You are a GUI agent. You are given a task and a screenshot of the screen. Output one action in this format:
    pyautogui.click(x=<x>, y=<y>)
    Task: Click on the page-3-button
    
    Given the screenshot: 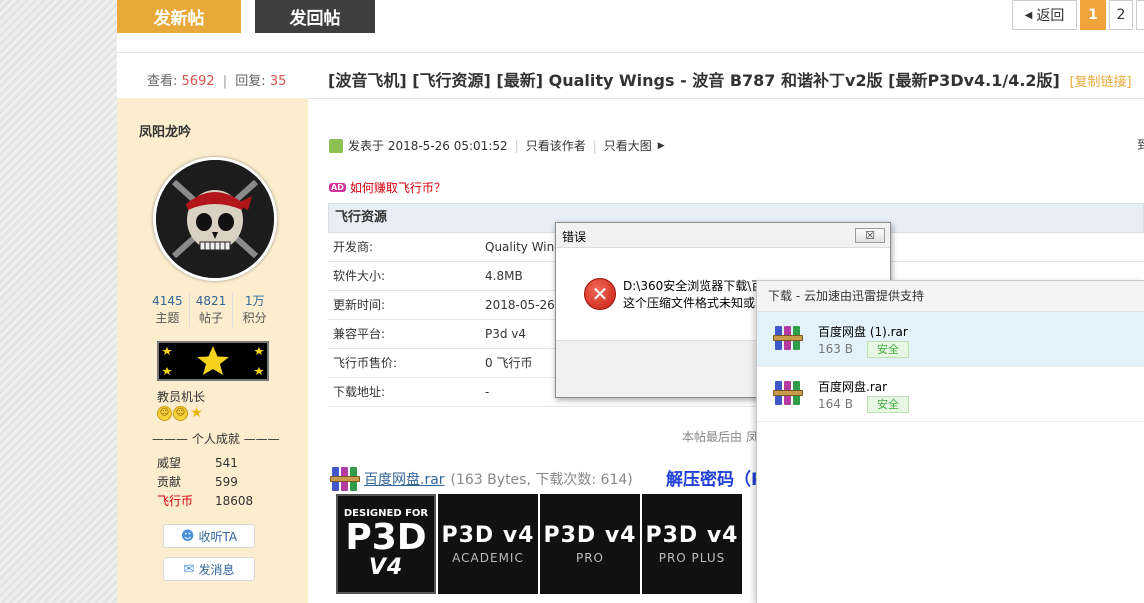 What is the action you would take?
    pyautogui.click(x=1140, y=15)
    